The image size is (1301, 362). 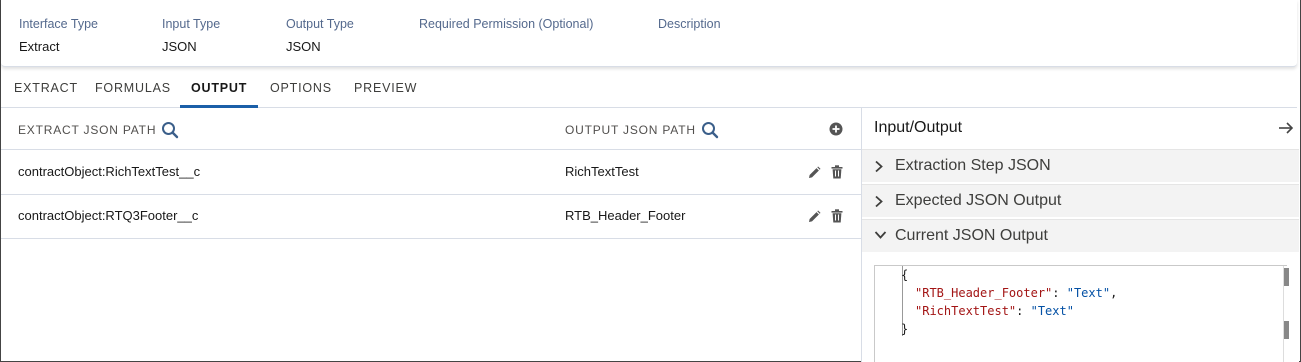 What do you see at coordinates (918, 127) in the screenshot?
I see `panel-title: Input/Output` at bounding box center [918, 127].